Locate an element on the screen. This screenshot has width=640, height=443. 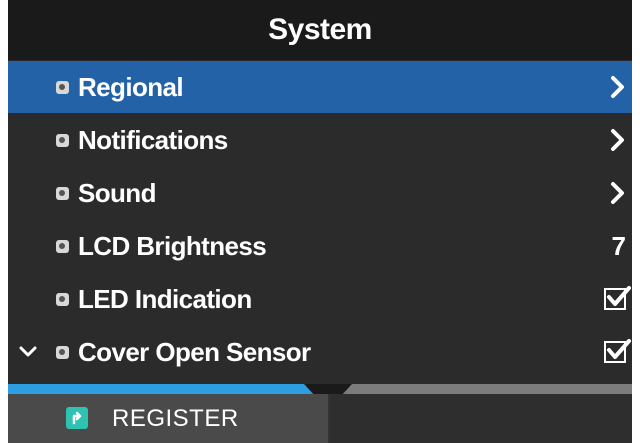
brightness-value: 7 is located at coordinates (618, 245).